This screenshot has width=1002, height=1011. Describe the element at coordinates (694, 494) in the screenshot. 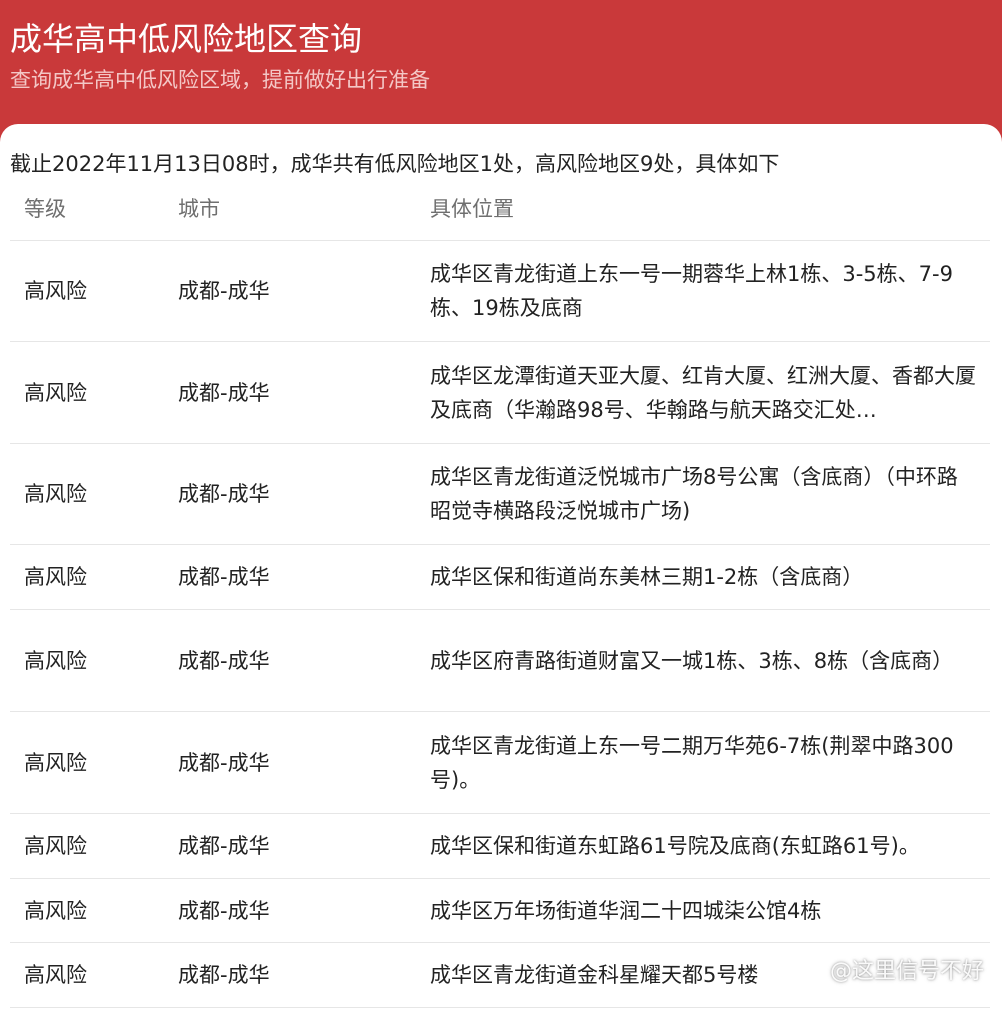

I see `row-location: 成华区青龙街道泛悦城市广场8号公寓（含底商）（中环路昭觉寺横路段泛悦城市广场)` at that location.